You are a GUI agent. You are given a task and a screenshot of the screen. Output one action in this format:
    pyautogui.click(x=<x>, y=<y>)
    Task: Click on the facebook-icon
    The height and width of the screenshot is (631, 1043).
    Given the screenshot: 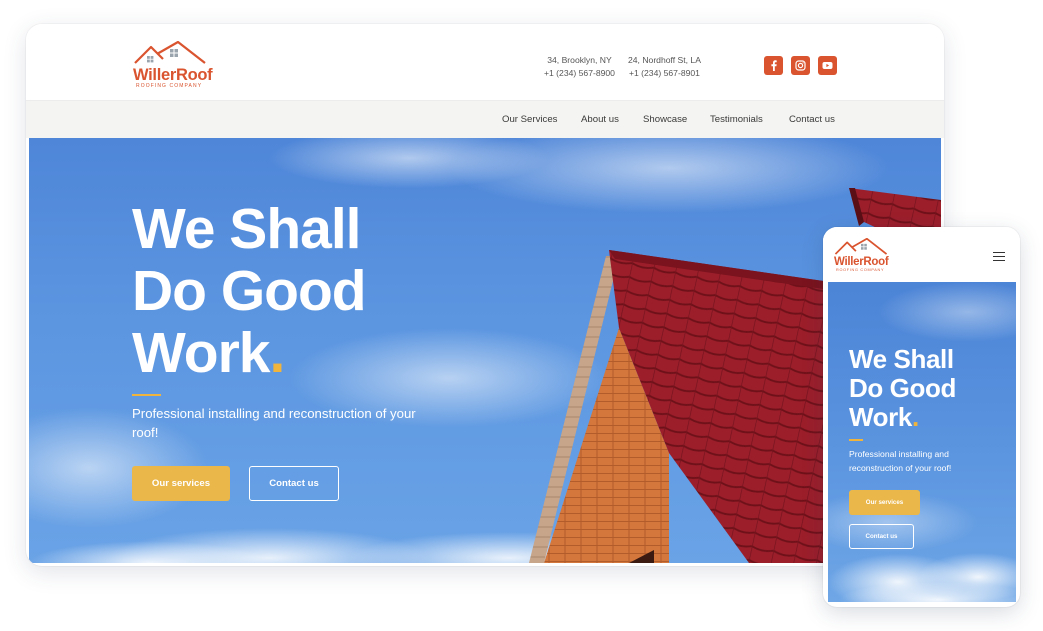 What is the action you would take?
    pyautogui.click(x=774, y=65)
    